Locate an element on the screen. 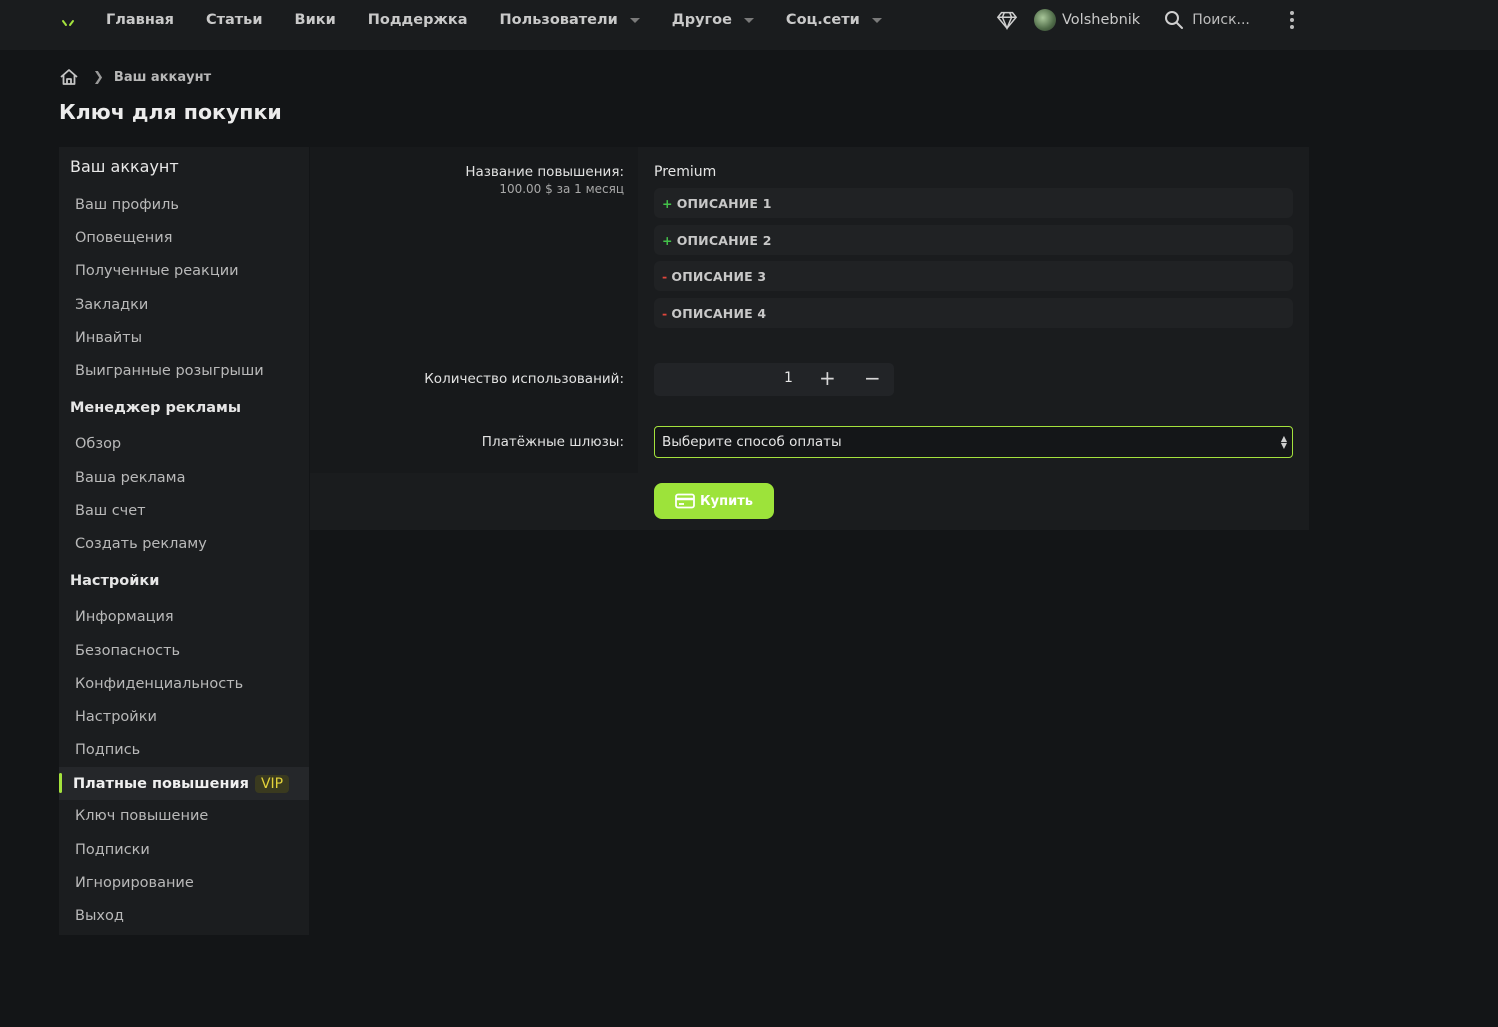 This screenshot has width=1498, height=1027. sidebar-item-reactions: Полученные реакции is located at coordinates (157, 271).